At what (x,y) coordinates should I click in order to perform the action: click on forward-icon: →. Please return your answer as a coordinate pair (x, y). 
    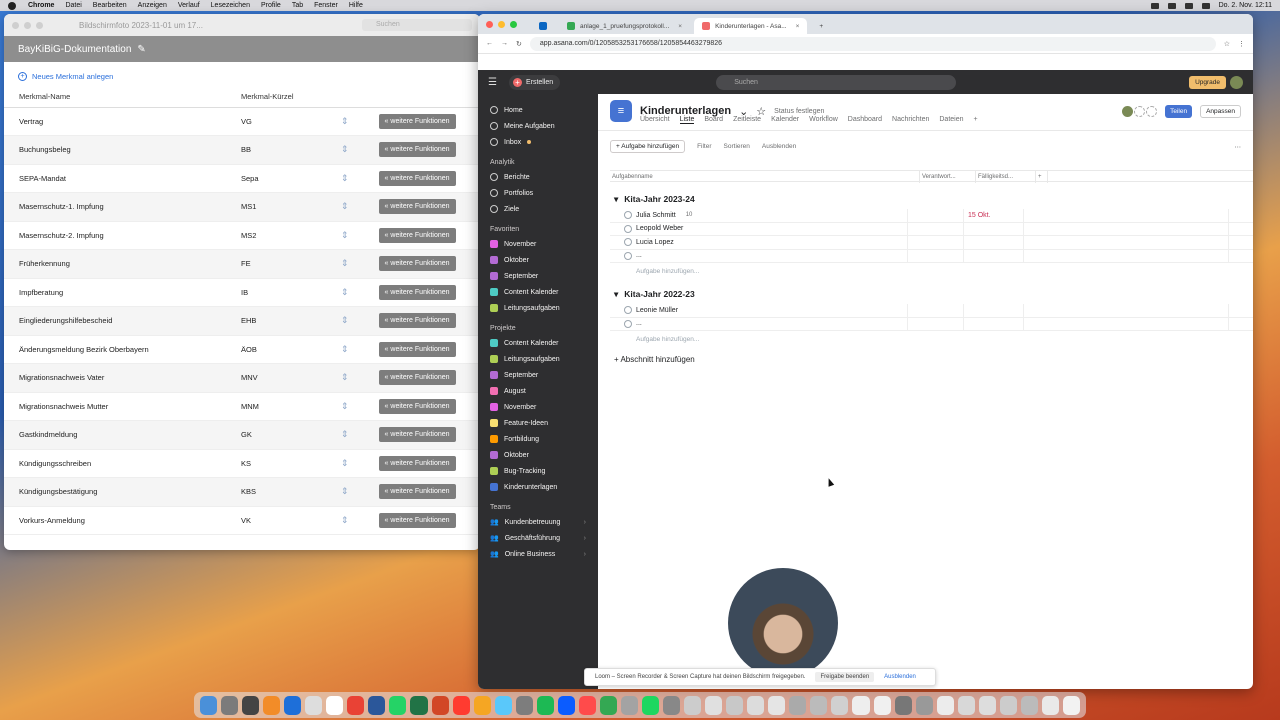
    Looking at the image, I should click on (504, 43).